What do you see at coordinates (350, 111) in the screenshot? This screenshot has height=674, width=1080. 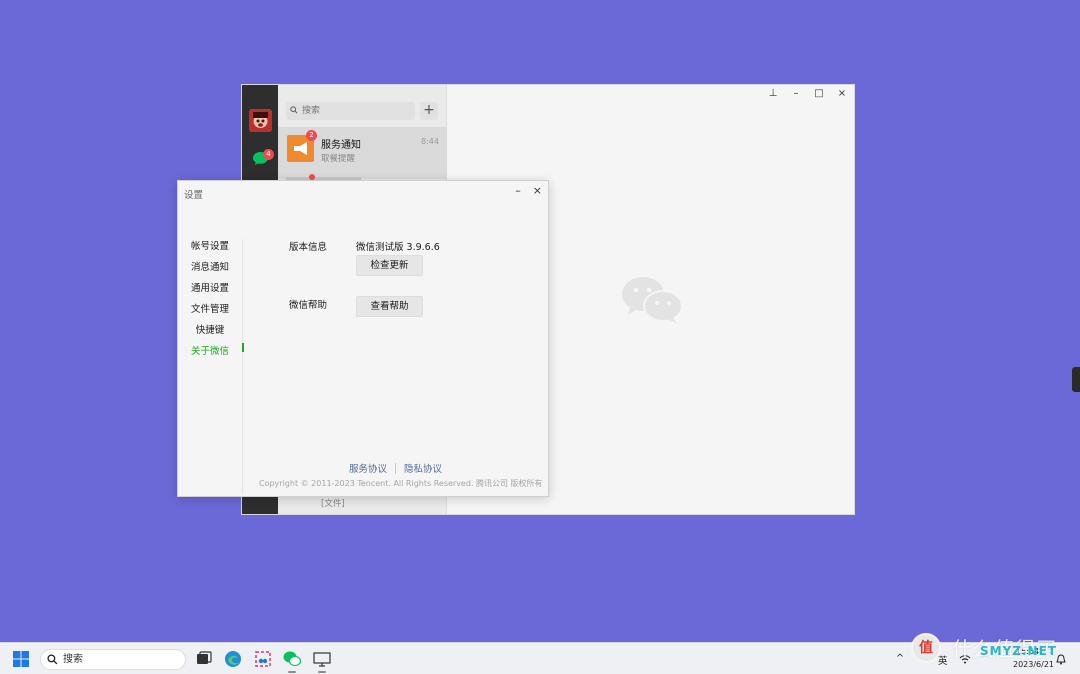 I see `chat-search-input: 搜索` at bounding box center [350, 111].